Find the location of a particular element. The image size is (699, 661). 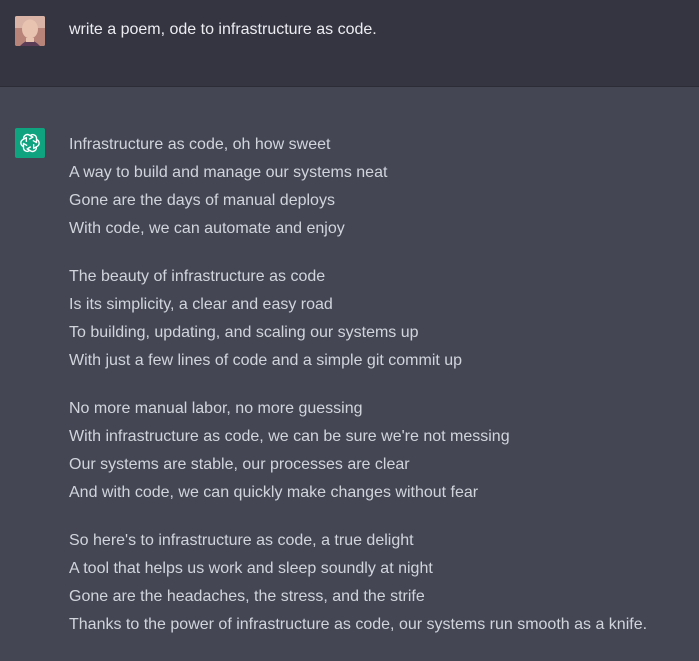

poem-line: Infrastructure as code, oh how sweet is located at coordinates (200, 144).